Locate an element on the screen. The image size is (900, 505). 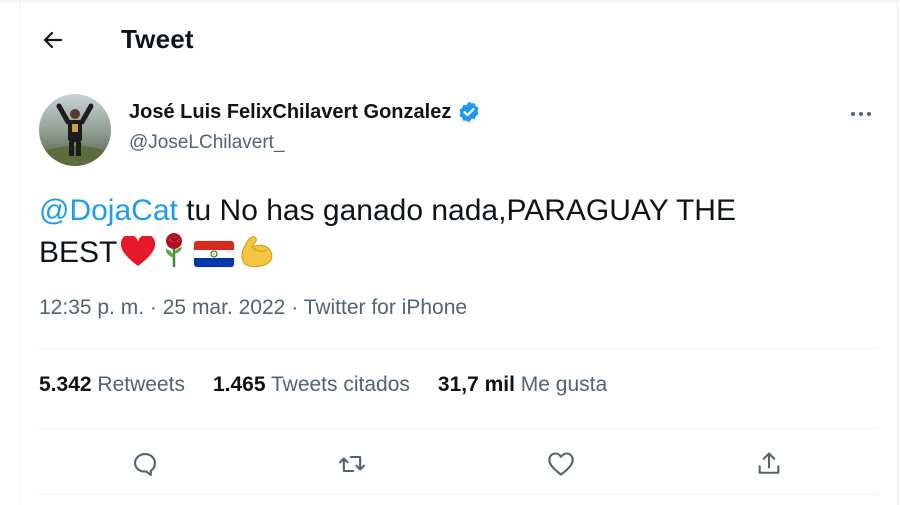
quote-tweets-stat: 1.465 Tweets citados is located at coordinates (311, 385).